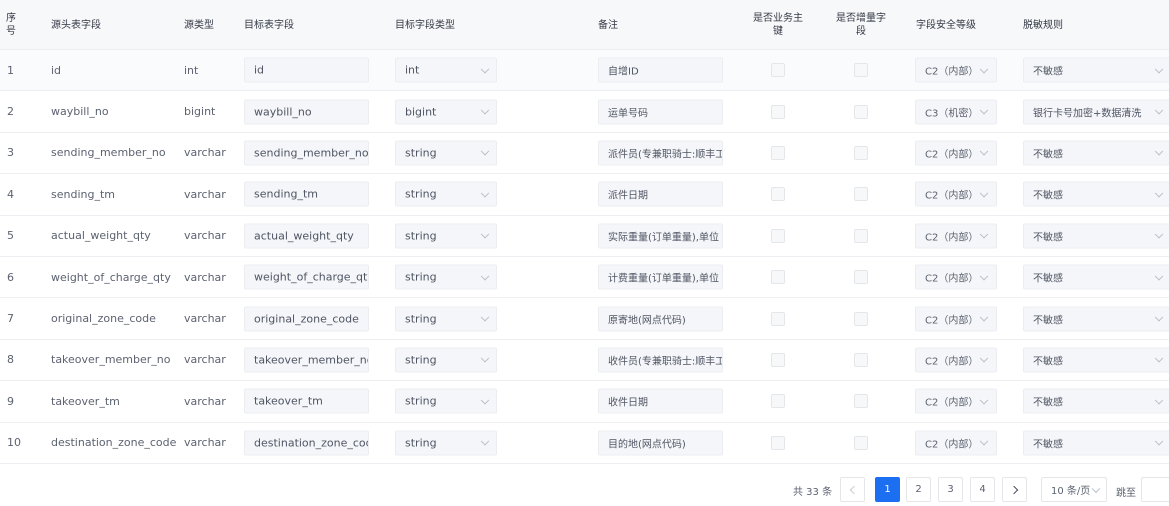 This screenshot has height=506, width=1169. I want to click on security-level-select: C3（机密）, so click(956, 112).